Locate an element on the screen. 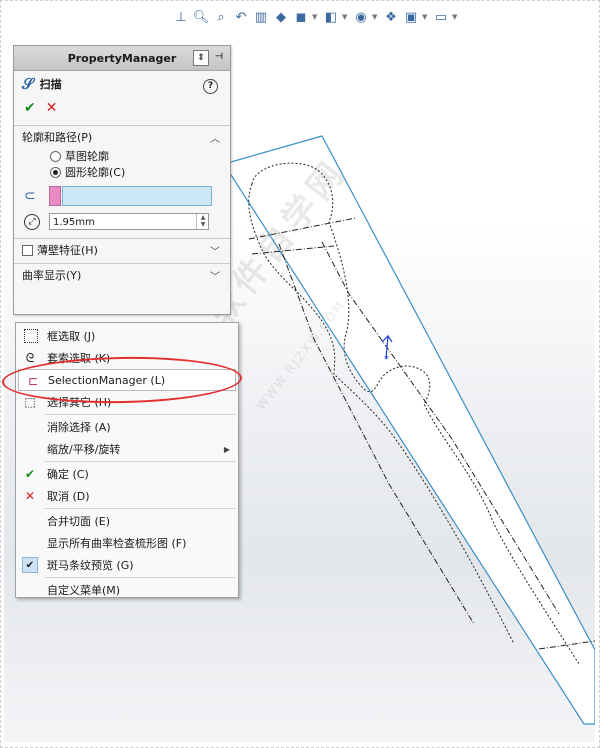 This screenshot has width=600, height=748. diameter-row: ⤢ 1.95mm ▲ ▼ is located at coordinates (122, 224).